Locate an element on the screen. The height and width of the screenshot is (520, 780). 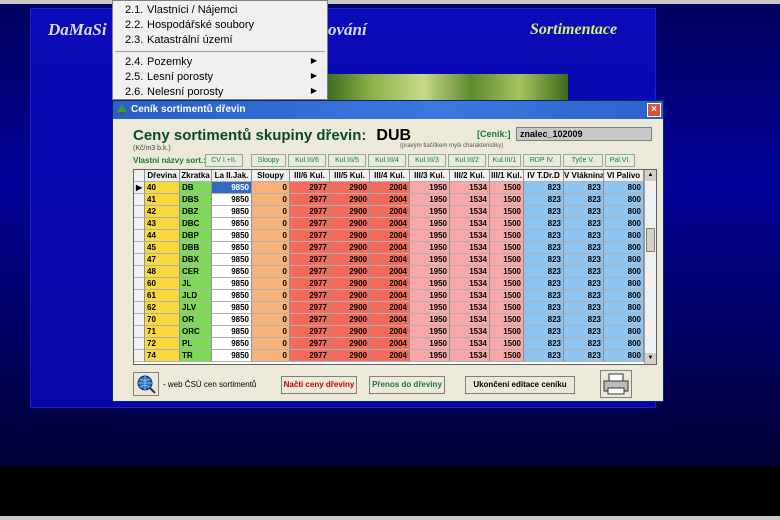
table-cell: 47 is located at coordinates (162, 260).